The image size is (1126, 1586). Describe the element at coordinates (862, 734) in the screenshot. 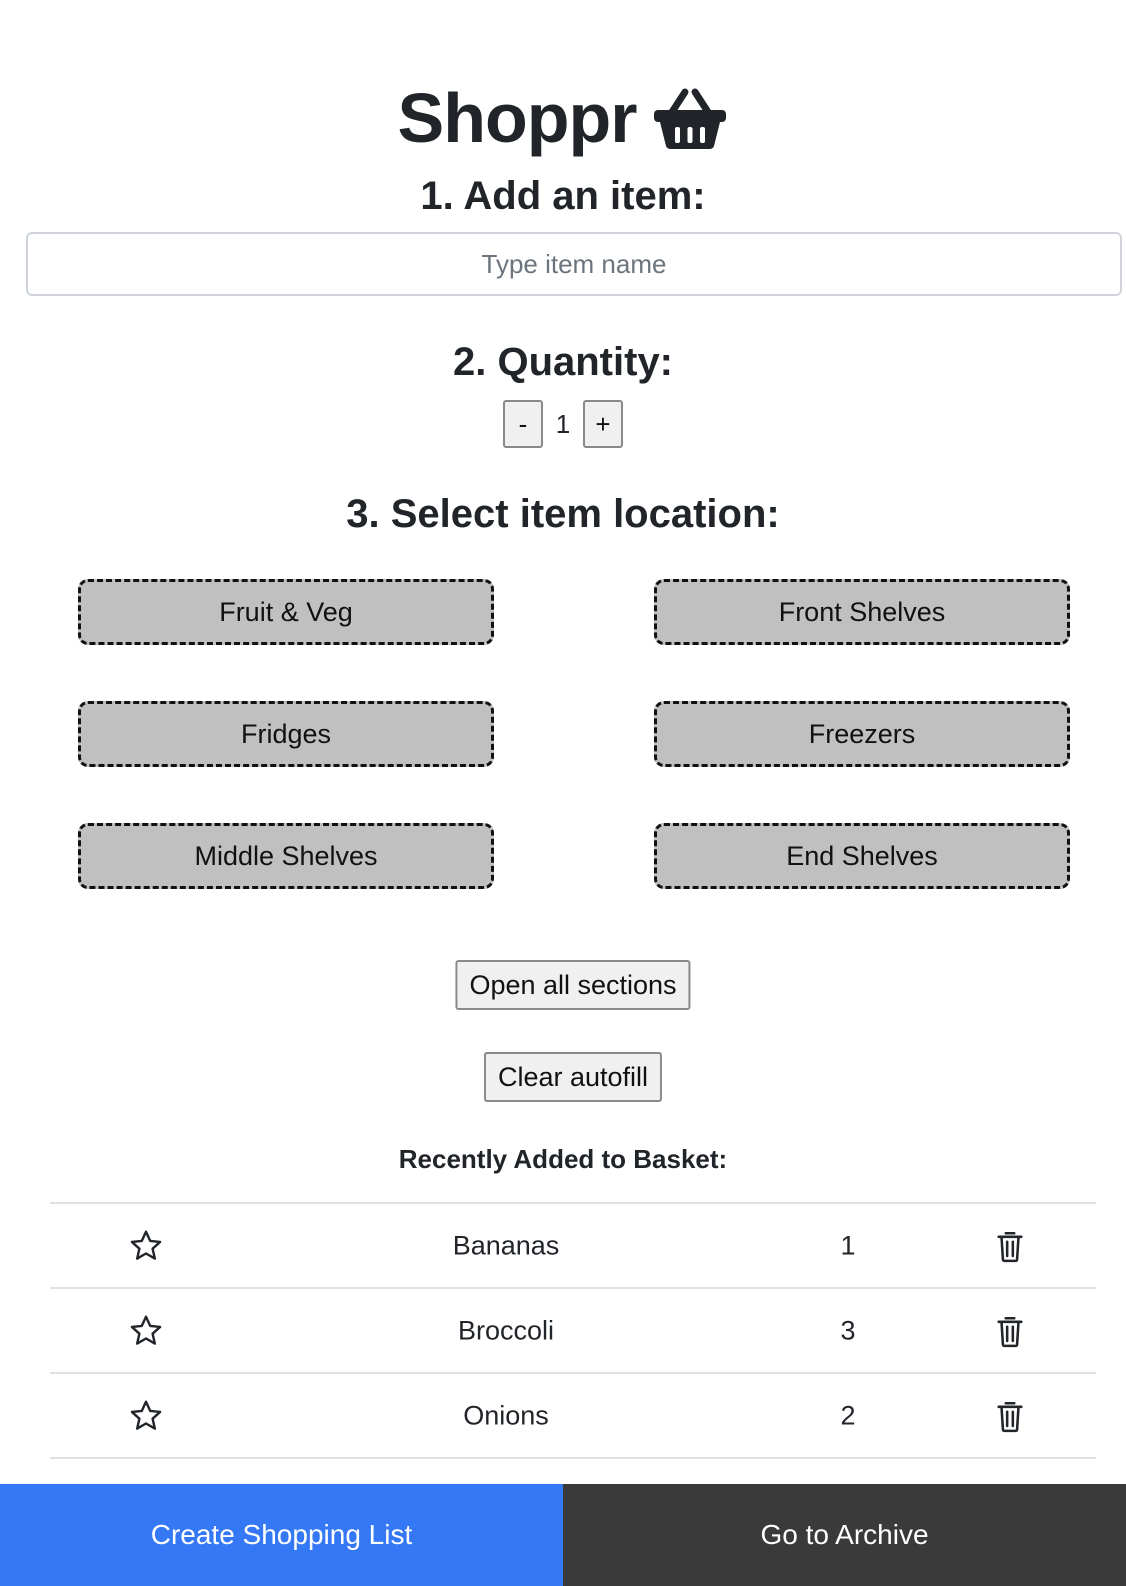

I see `location-freezers-button: Freezers` at that location.